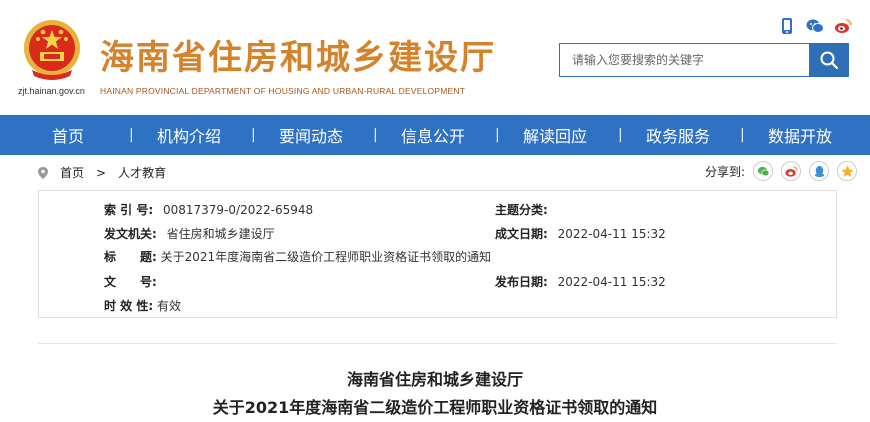 This screenshot has width=870, height=422. I want to click on search-button, so click(828, 60).